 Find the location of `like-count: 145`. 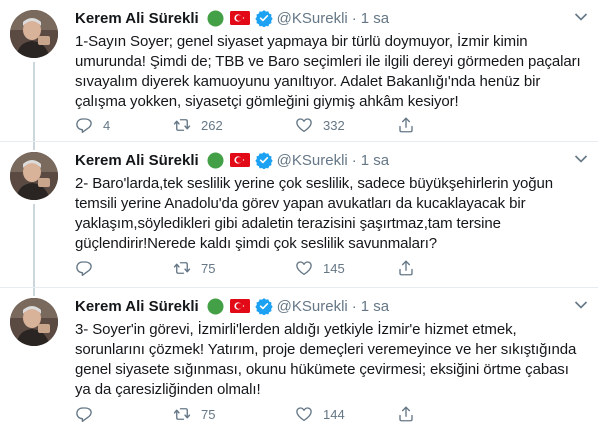

like-count: 145 is located at coordinates (334, 268).